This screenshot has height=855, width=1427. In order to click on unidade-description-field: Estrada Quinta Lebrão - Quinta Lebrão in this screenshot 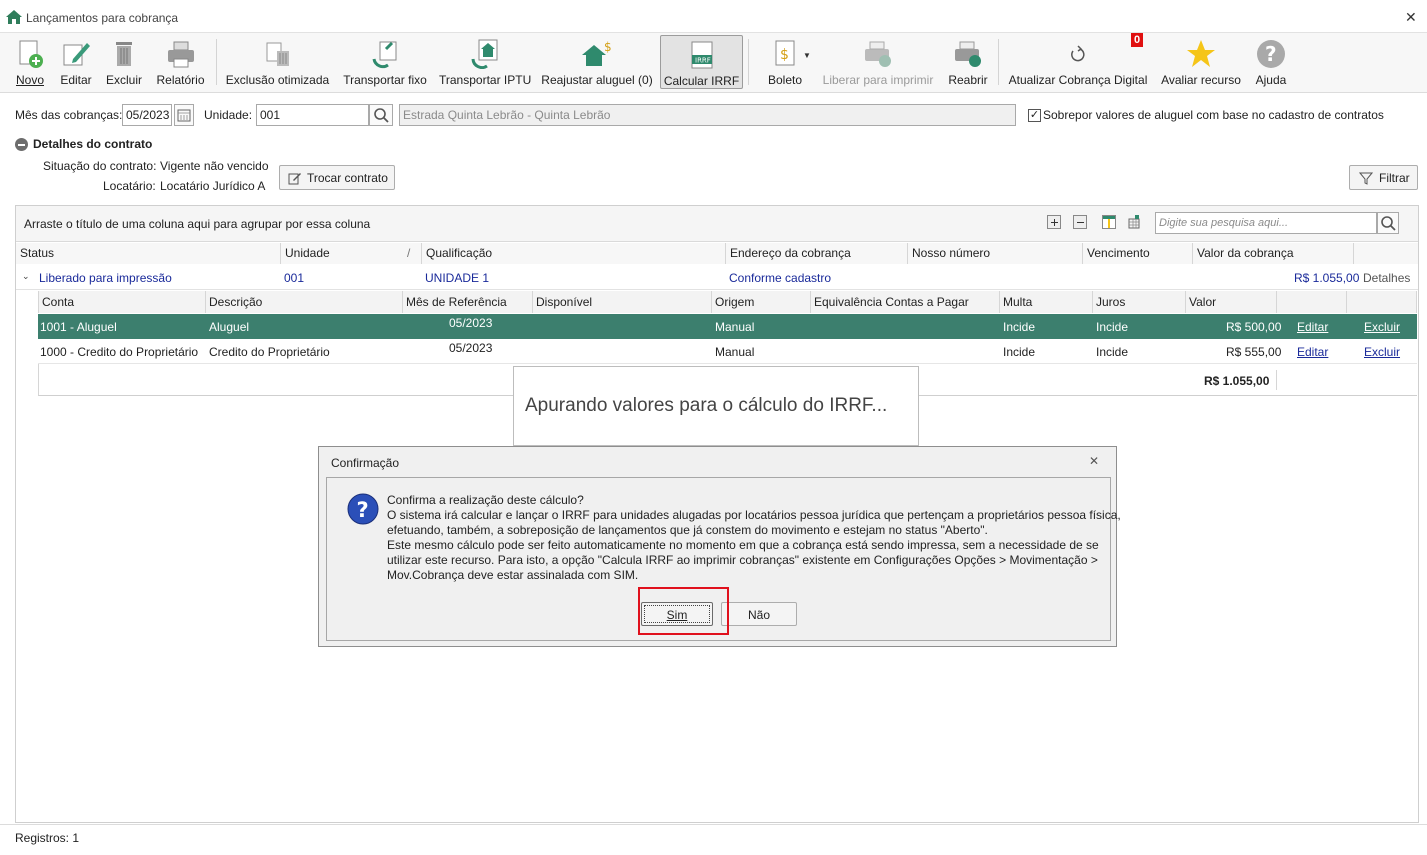, I will do `click(707, 115)`.